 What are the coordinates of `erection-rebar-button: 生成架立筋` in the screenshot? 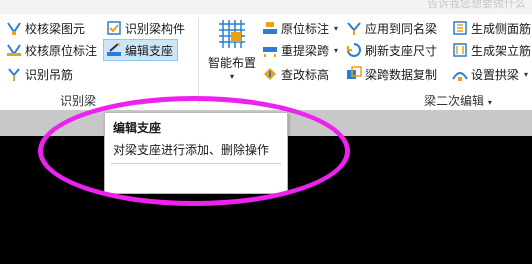 It's located at (491, 50).